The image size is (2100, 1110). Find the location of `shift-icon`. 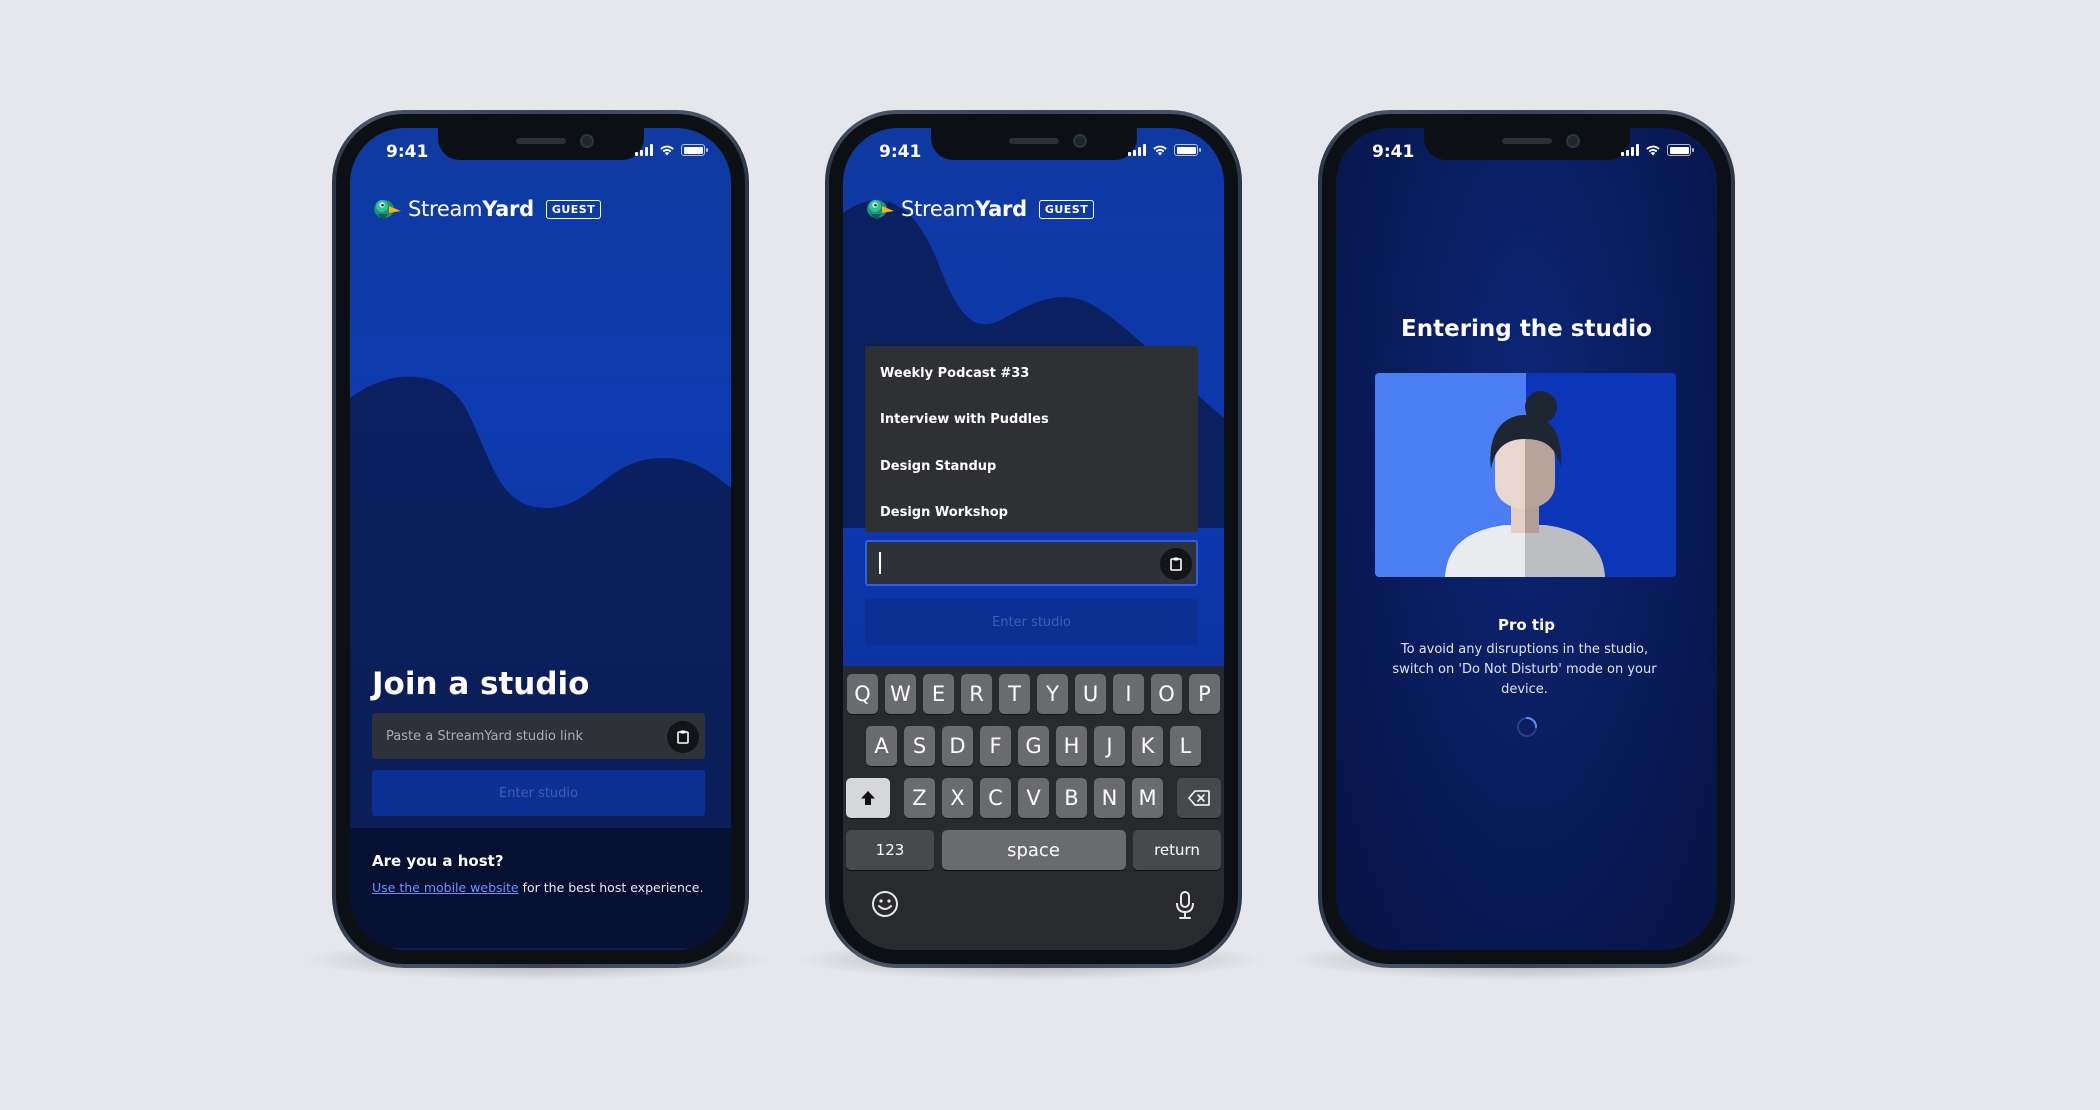

shift-icon is located at coordinates (868, 798).